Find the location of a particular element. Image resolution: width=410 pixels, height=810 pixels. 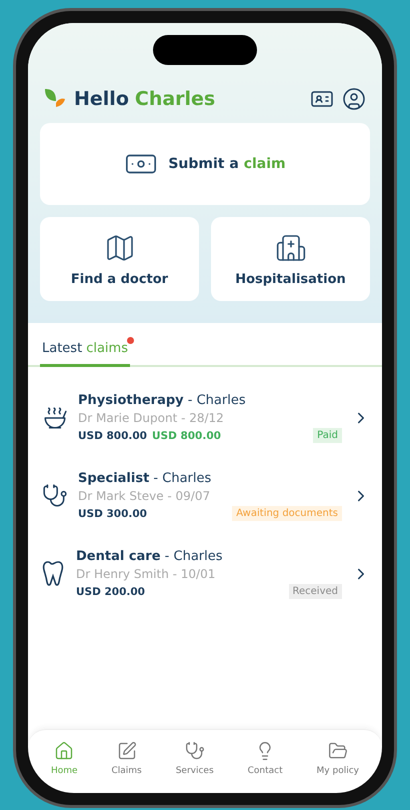

tab: Latest claims is located at coordinates (85, 352).